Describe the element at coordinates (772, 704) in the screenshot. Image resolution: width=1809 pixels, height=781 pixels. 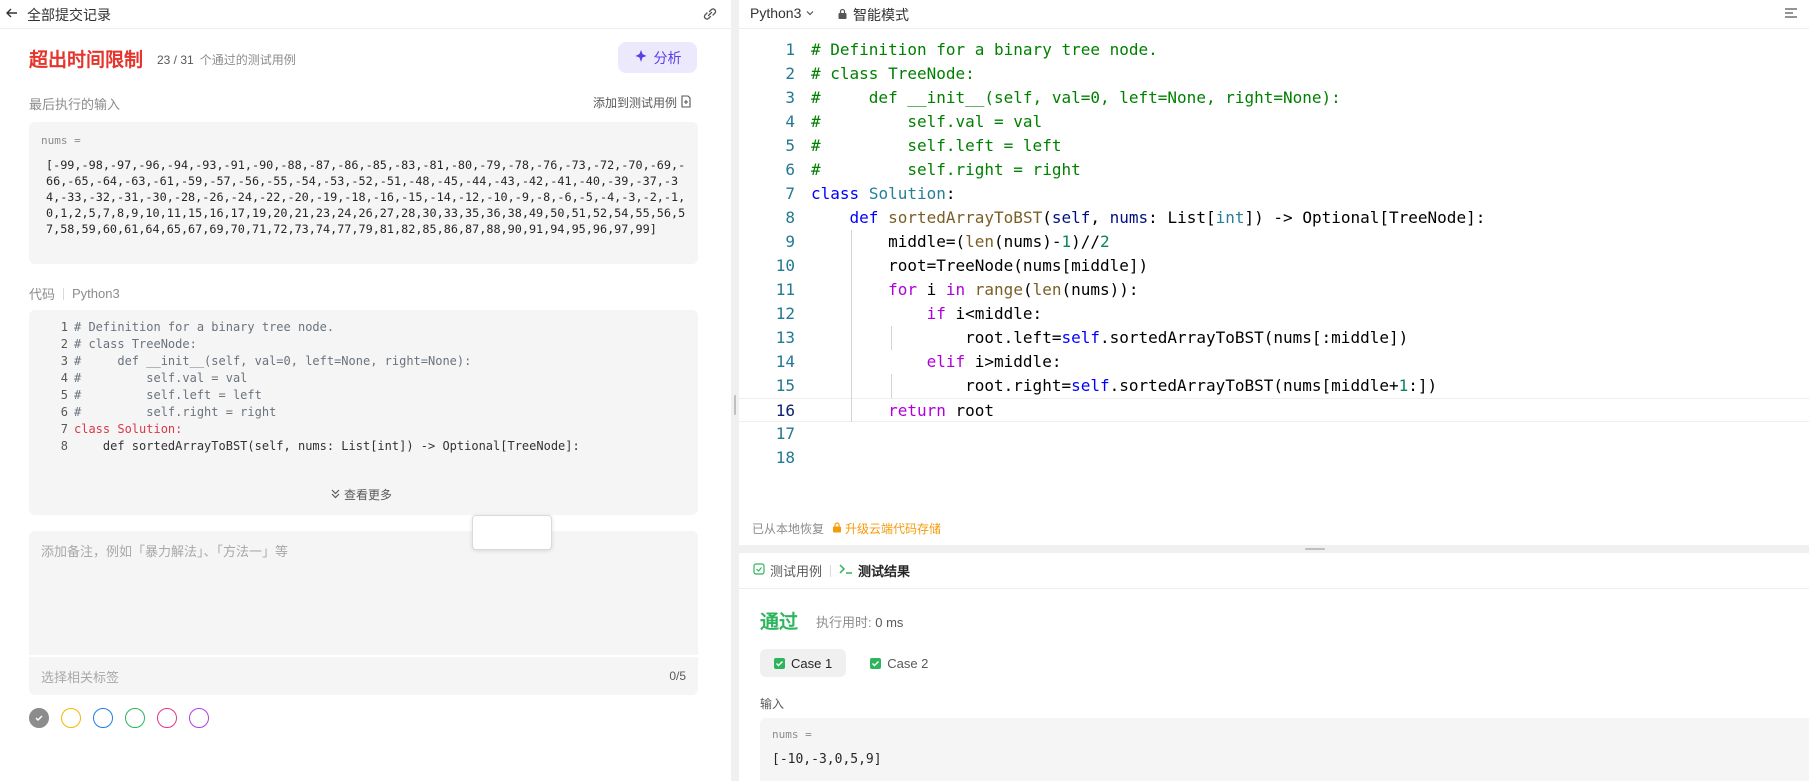
I see `input-label: 输入` at that location.